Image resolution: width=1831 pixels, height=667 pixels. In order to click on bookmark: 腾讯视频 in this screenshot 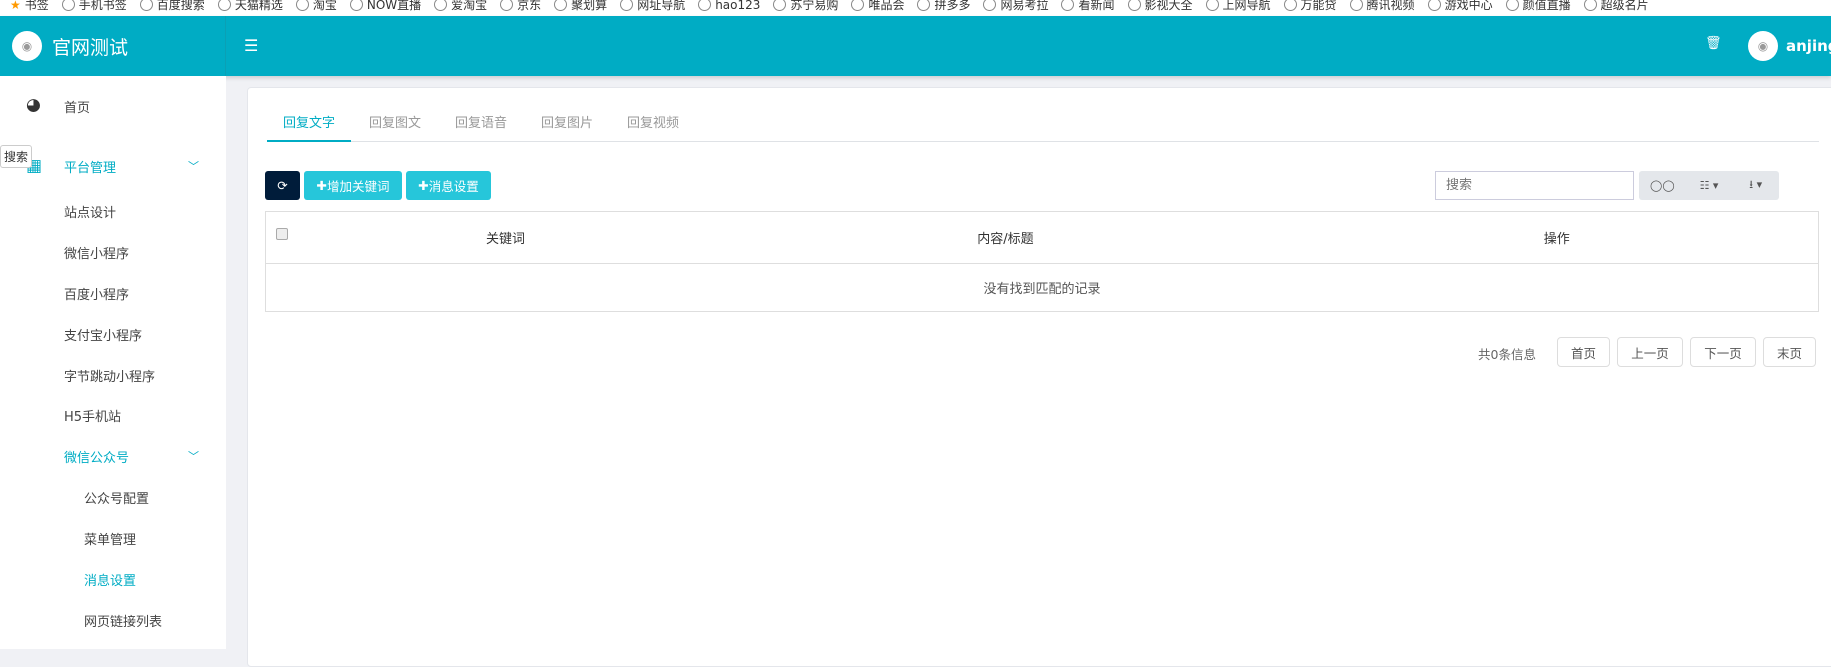, I will do `click(1382, 6)`.